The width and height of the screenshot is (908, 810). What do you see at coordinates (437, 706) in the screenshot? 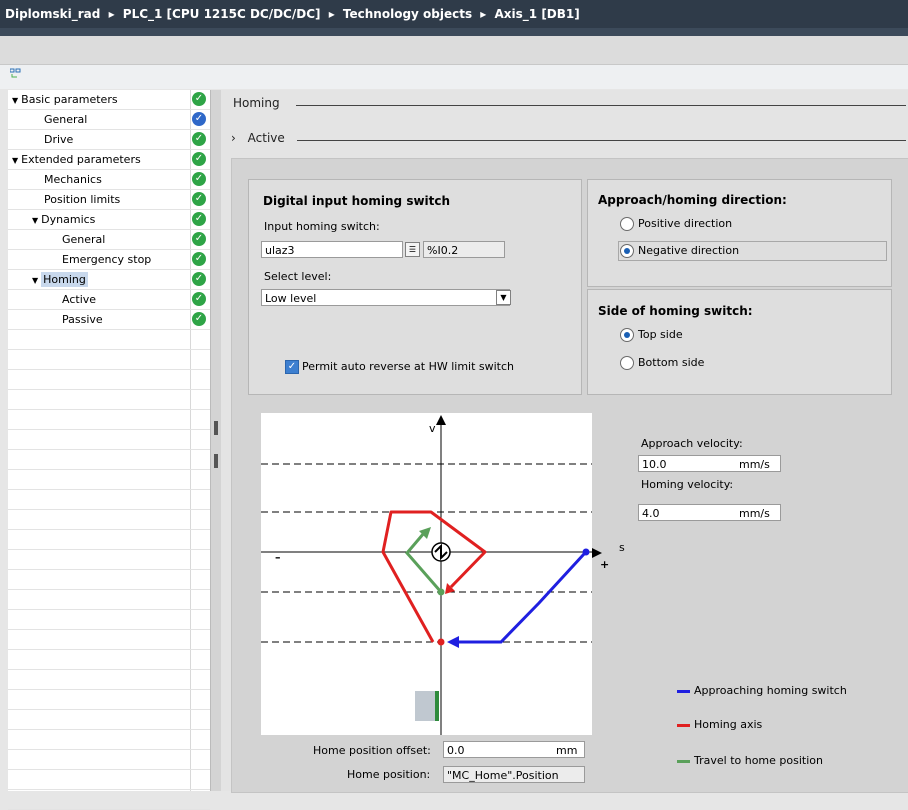
I see `homing-switch-edge` at bounding box center [437, 706].